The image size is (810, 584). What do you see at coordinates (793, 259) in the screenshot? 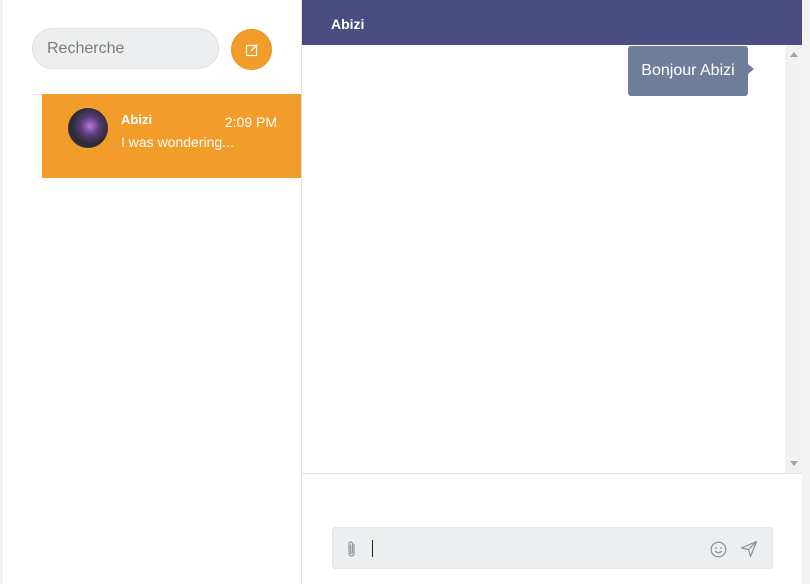
I see `scrollbar` at bounding box center [793, 259].